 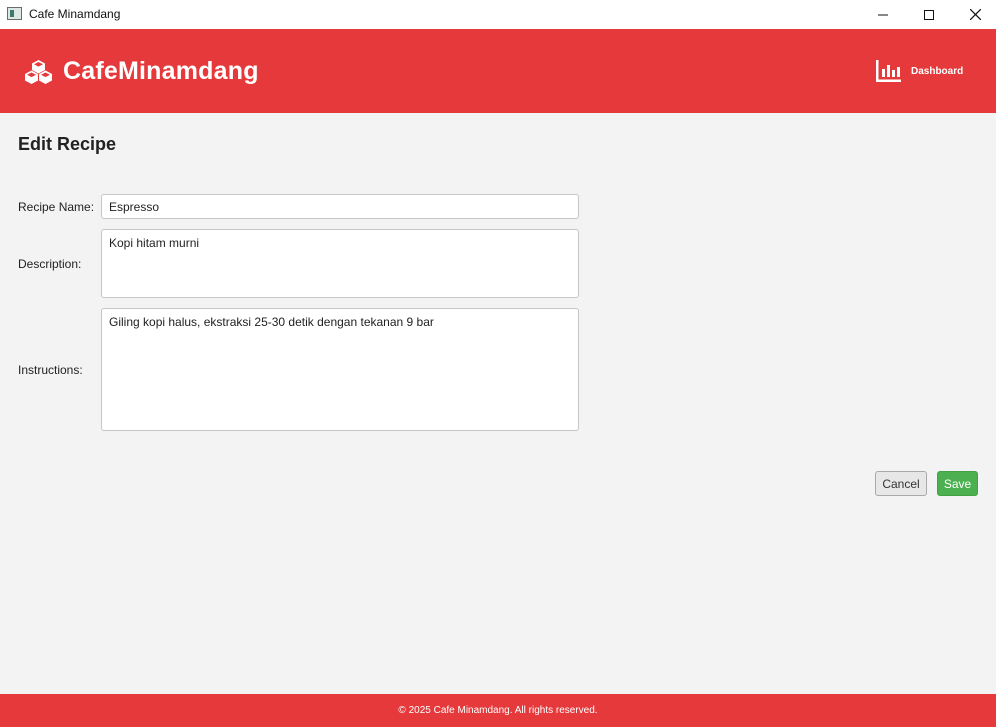 What do you see at coordinates (498, 14) in the screenshot?
I see `window-titlebar: Cafe Minamdang` at bounding box center [498, 14].